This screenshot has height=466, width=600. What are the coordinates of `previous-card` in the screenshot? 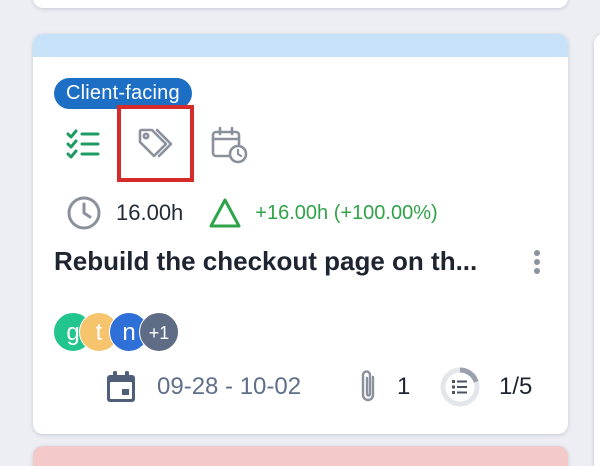 It's located at (300, 4).